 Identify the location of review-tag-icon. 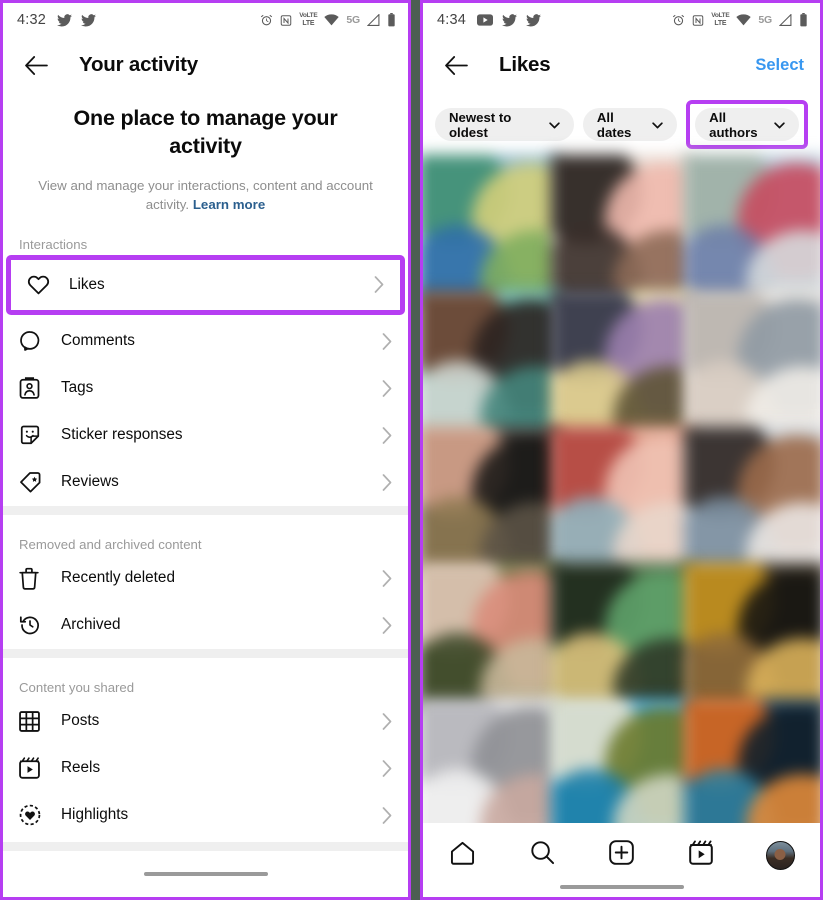
(34, 482).